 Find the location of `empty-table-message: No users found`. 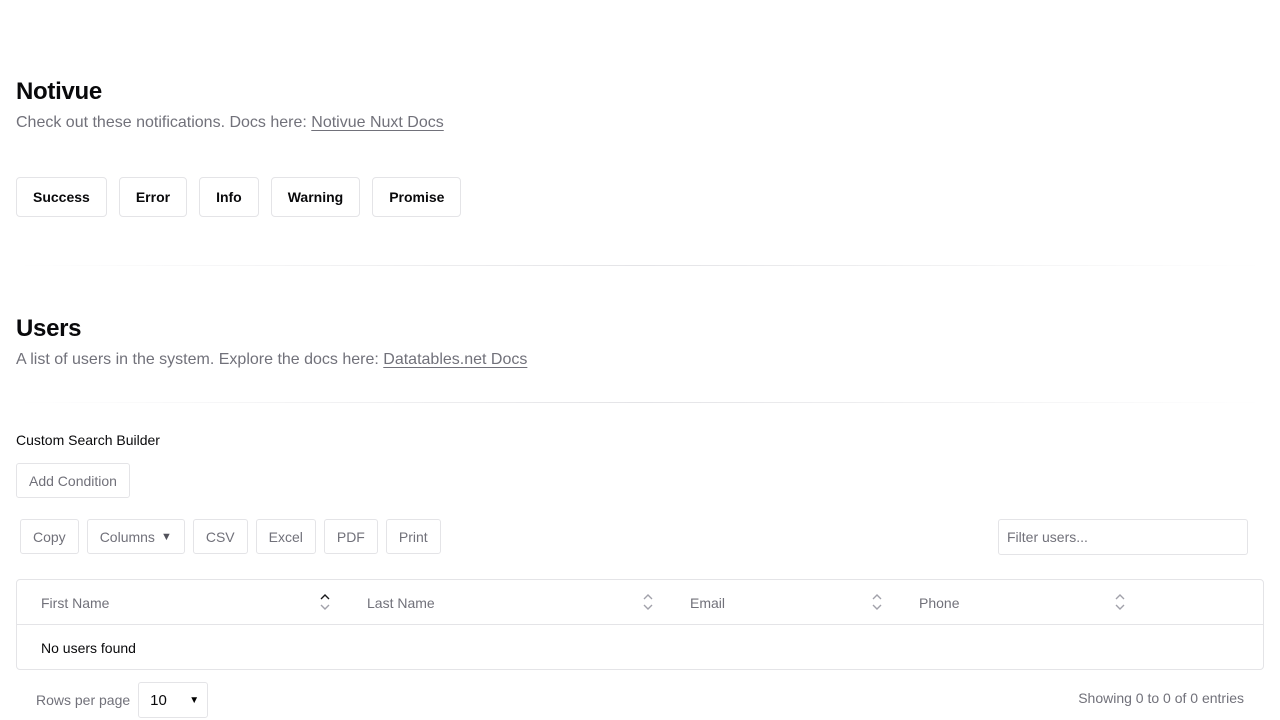

empty-table-message: No users found is located at coordinates (88, 647).